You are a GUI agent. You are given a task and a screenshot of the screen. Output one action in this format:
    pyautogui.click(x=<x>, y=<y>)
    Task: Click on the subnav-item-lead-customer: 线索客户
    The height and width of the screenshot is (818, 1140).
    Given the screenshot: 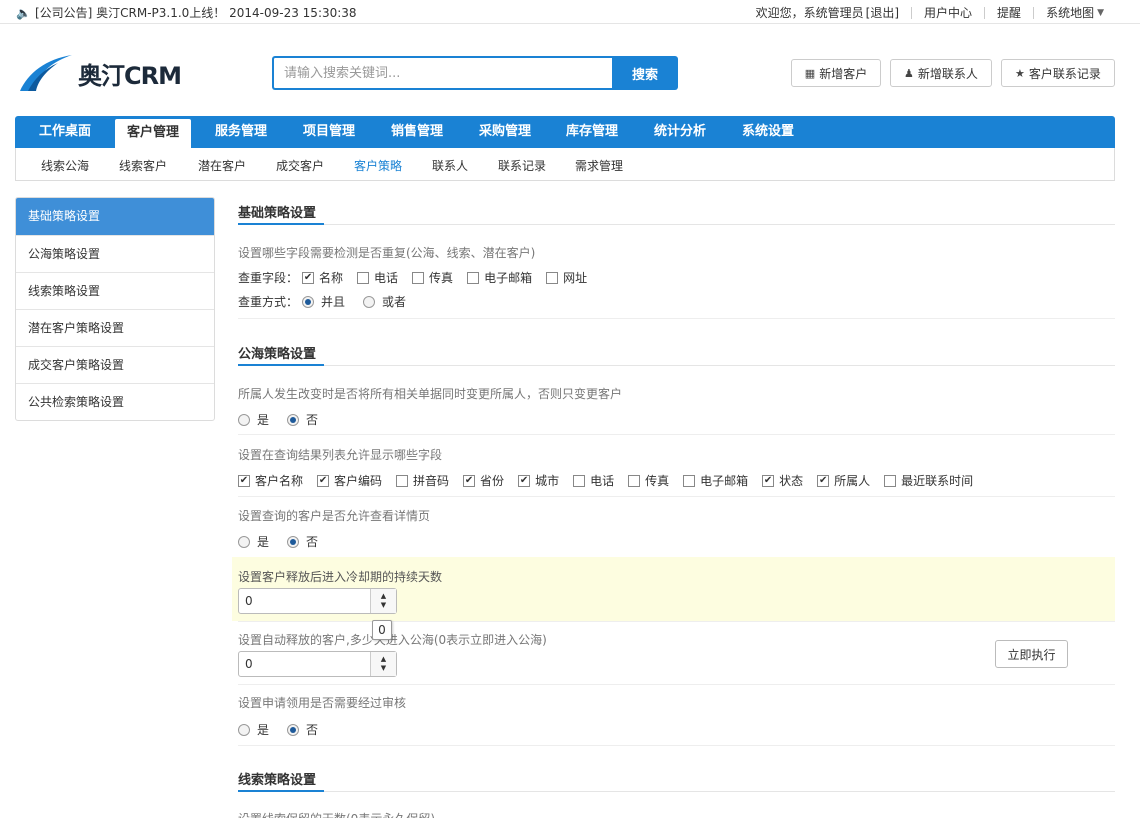 What is the action you would take?
    pyautogui.click(x=143, y=165)
    